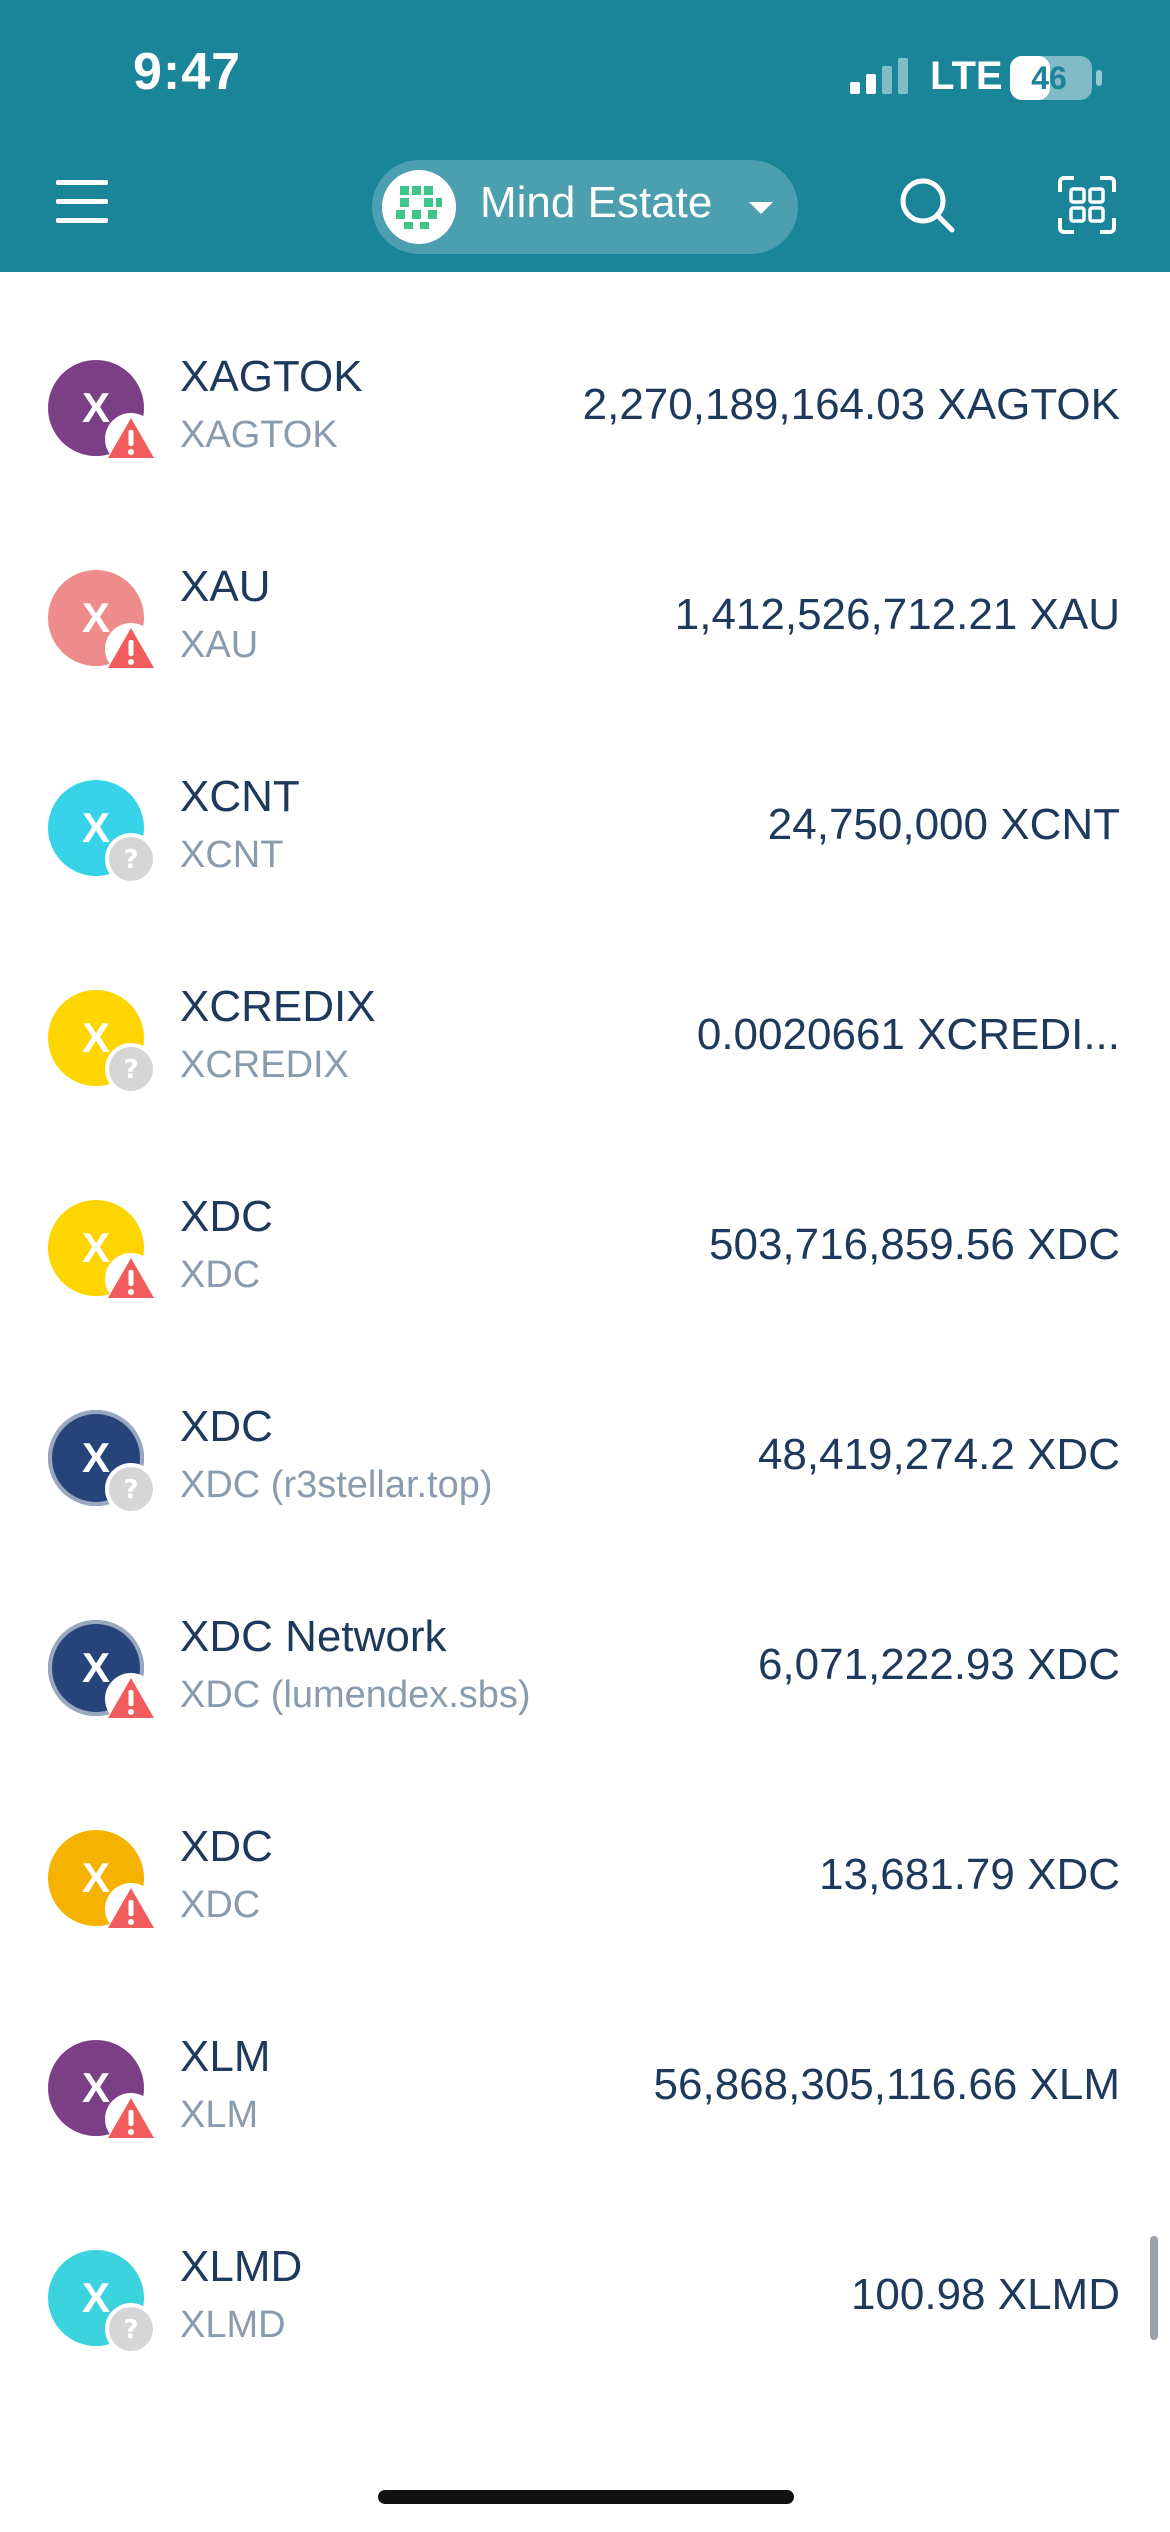 The width and height of the screenshot is (1170, 2532). Describe the element at coordinates (240, 796) in the screenshot. I see `asset-name: XCNT` at that location.